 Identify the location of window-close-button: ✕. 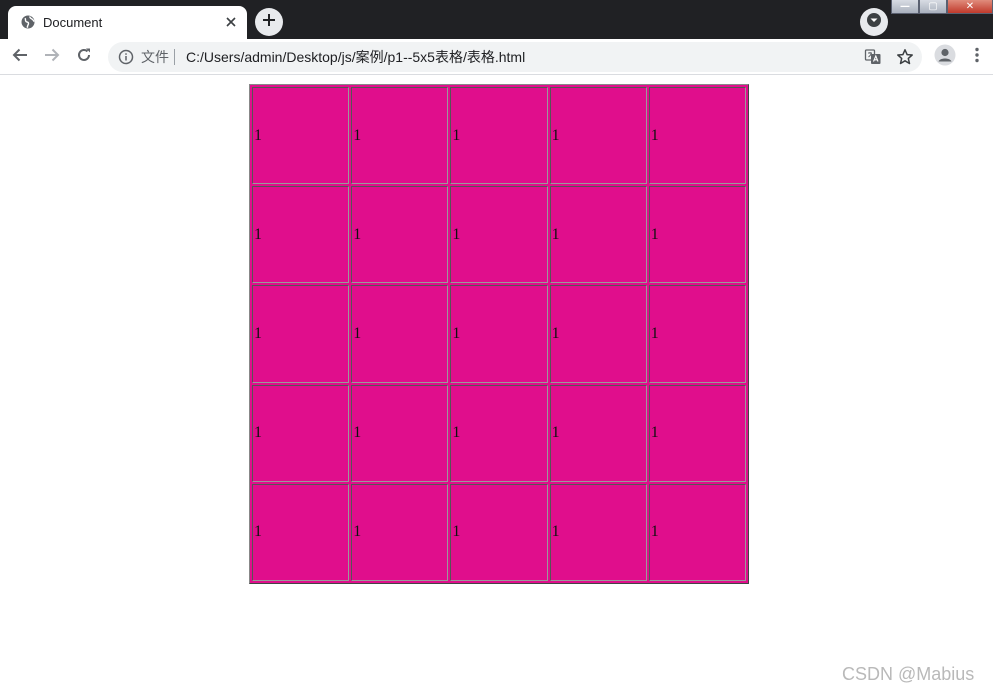
(970, 7).